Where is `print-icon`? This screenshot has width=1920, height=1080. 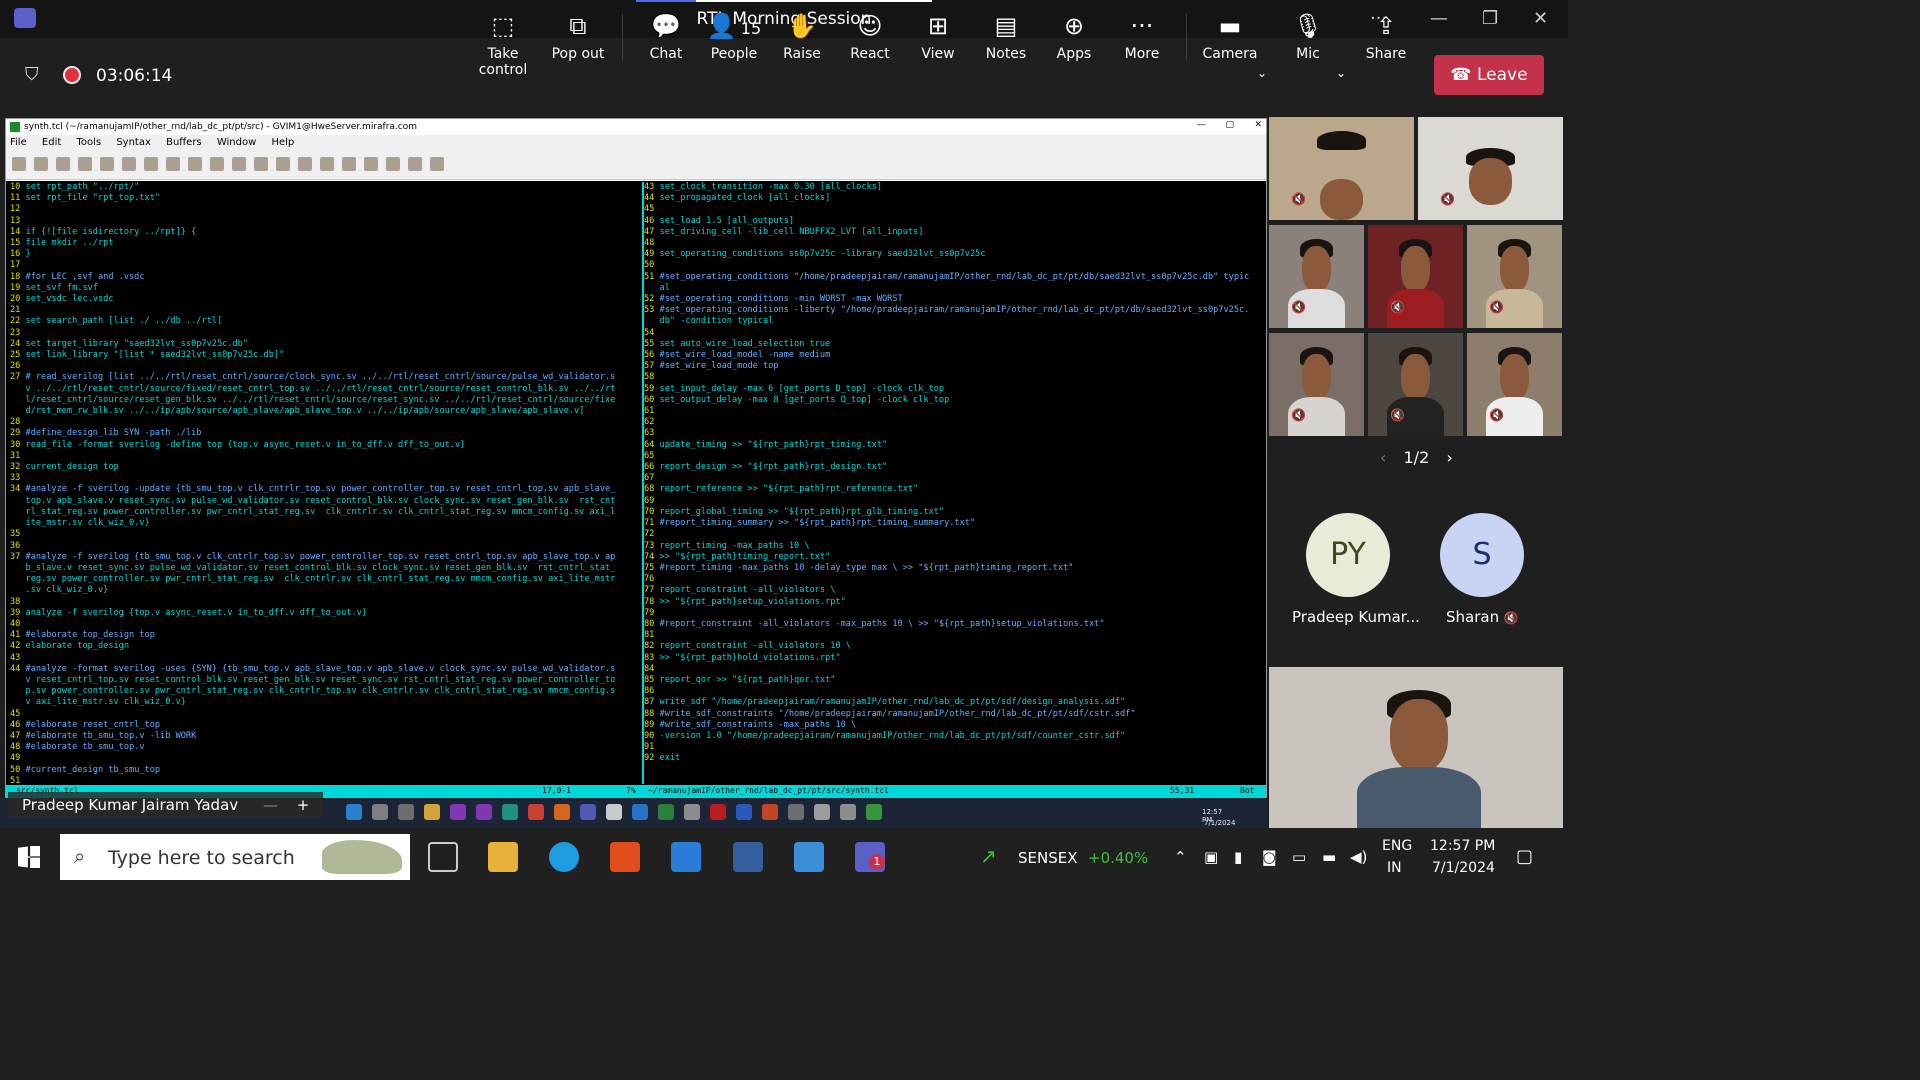
print-icon is located at coordinates (85, 164).